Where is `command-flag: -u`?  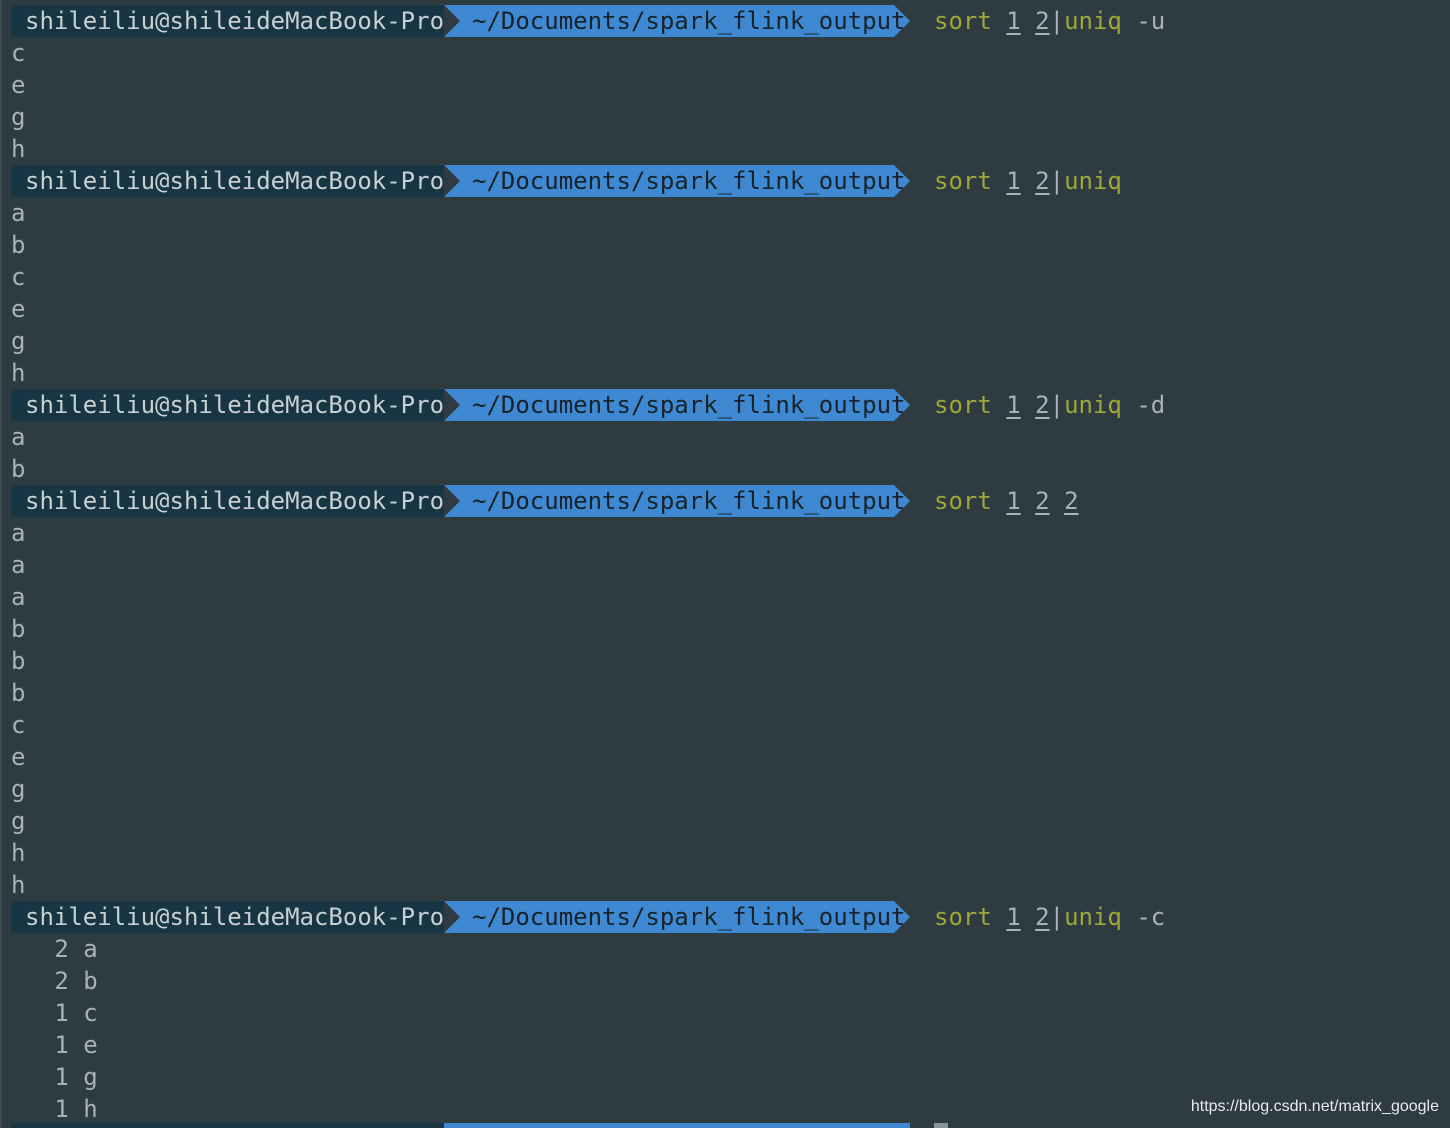
command-flag: -u is located at coordinates (1151, 21).